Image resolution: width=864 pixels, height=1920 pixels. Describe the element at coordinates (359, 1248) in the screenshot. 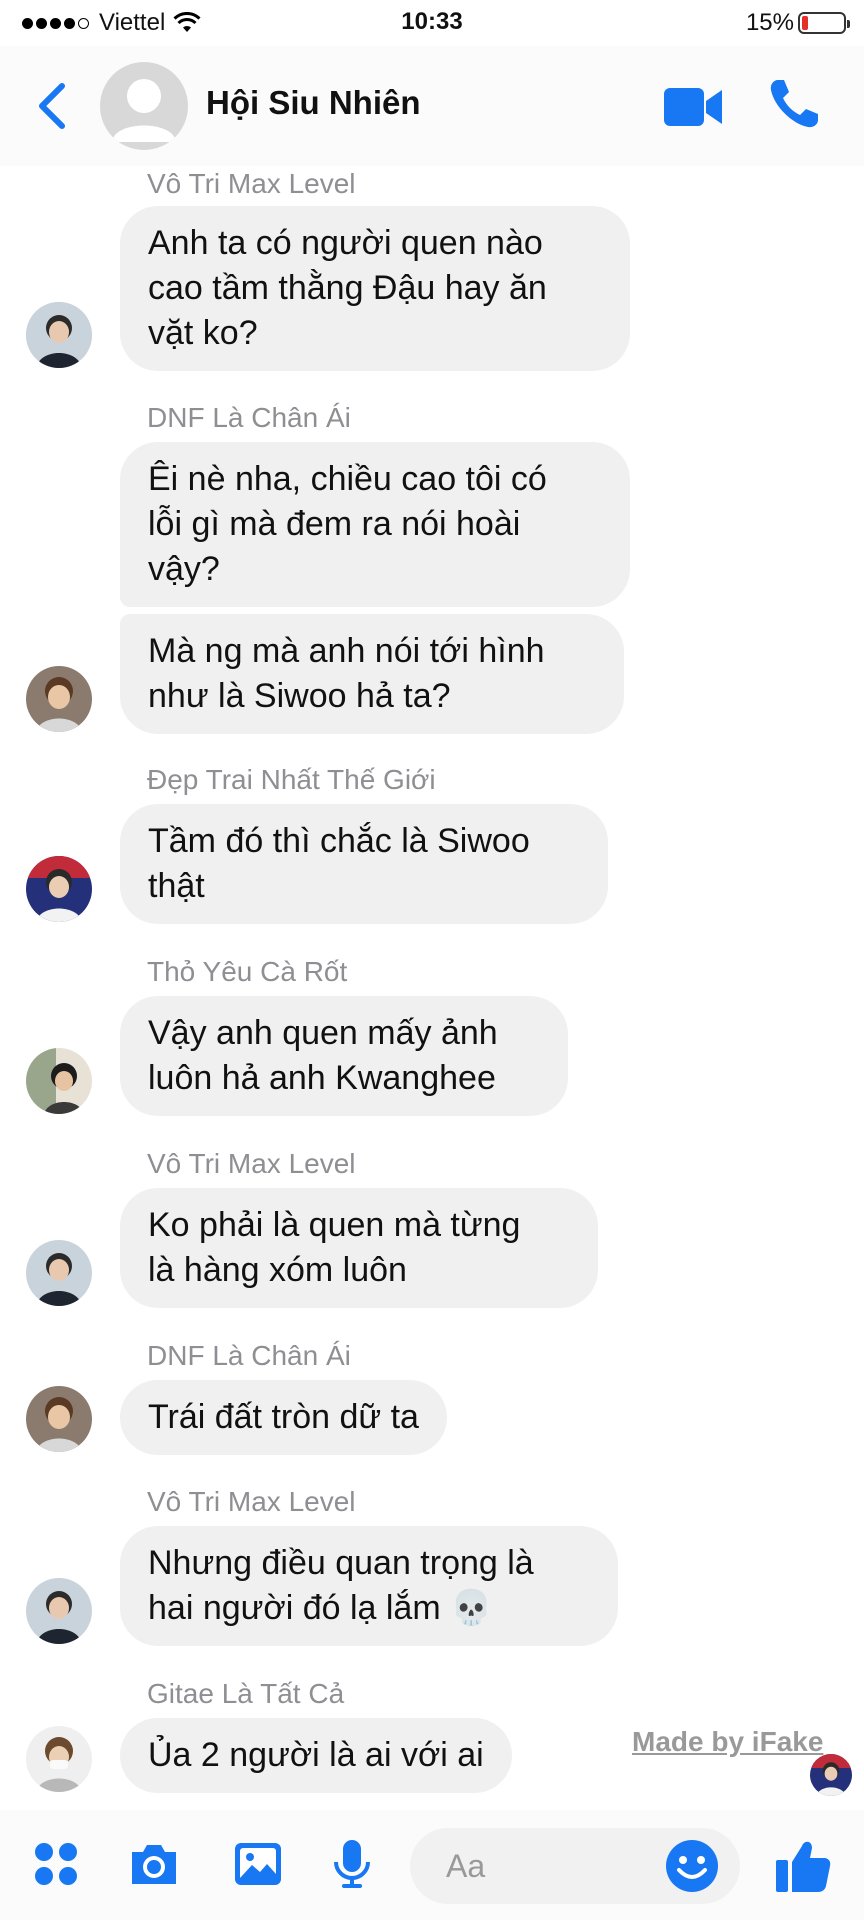

I see `message-bubble: Ko phải là quen mà từng là hàng xóm luôn` at that location.